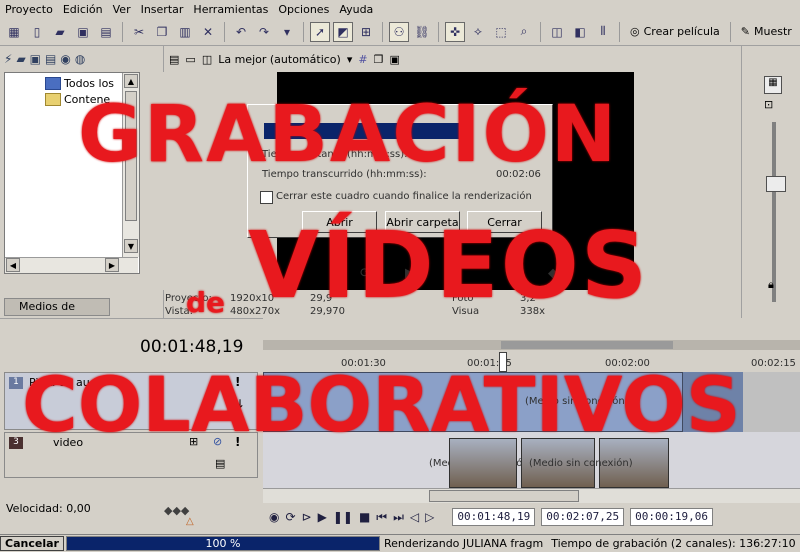 This screenshot has width=800, height=552. Describe the element at coordinates (190, 521) in the screenshot. I see `shuttle-pointer-icon: △` at that location.